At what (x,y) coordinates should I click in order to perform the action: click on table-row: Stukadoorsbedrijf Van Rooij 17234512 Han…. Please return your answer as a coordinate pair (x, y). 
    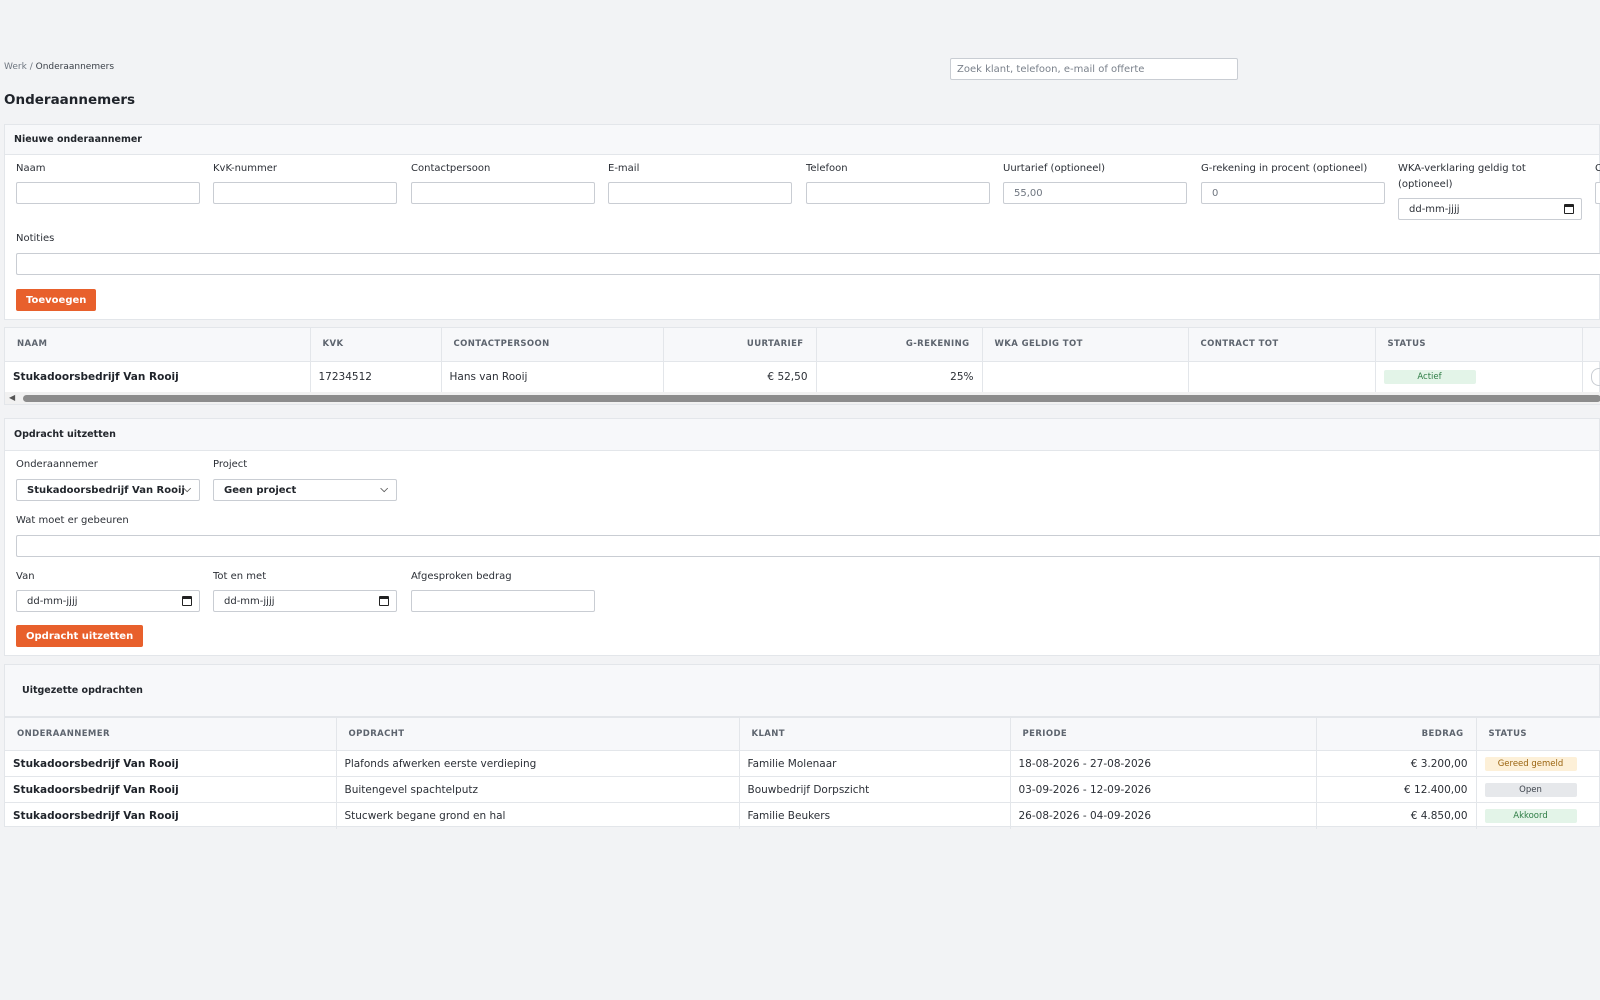
    Looking at the image, I should click on (802, 376).